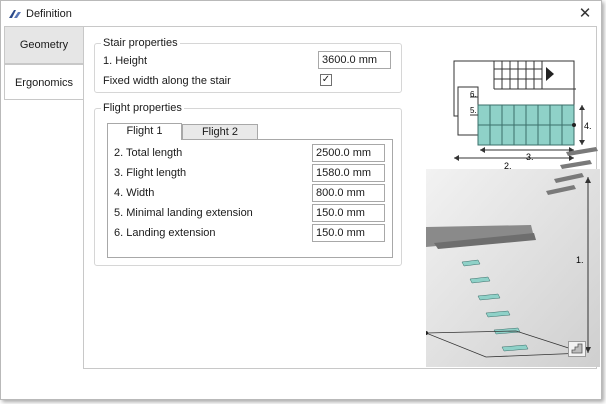 Image resolution: width=606 pixels, height=404 pixels. What do you see at coordinates (348, 233) in the screenshot?
I see `landing-extension-input` at bounding box center [348, 233].